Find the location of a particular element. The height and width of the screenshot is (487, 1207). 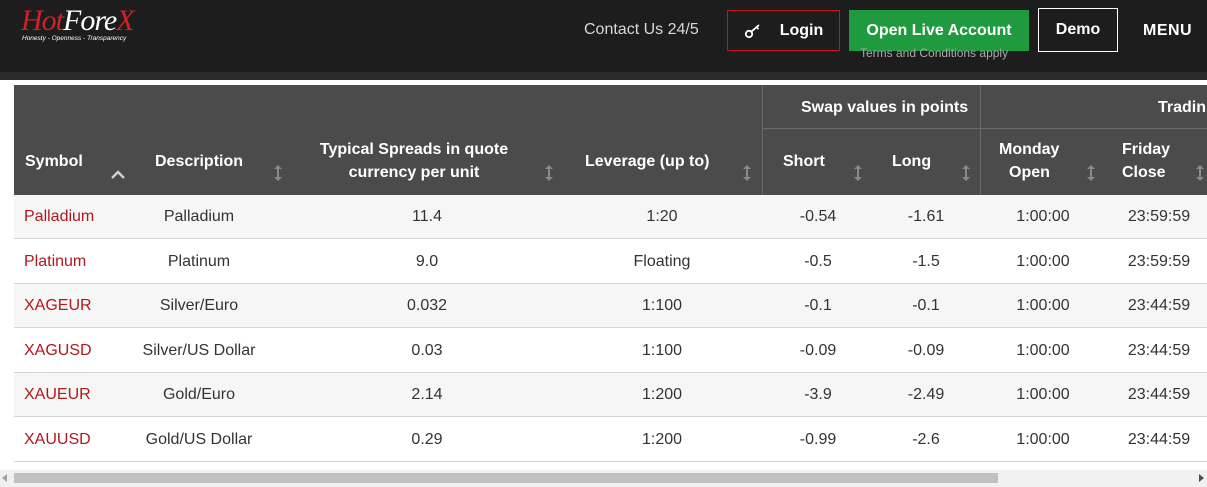

scroll-right-arrow-icon is located at coordinates (1201, 478).